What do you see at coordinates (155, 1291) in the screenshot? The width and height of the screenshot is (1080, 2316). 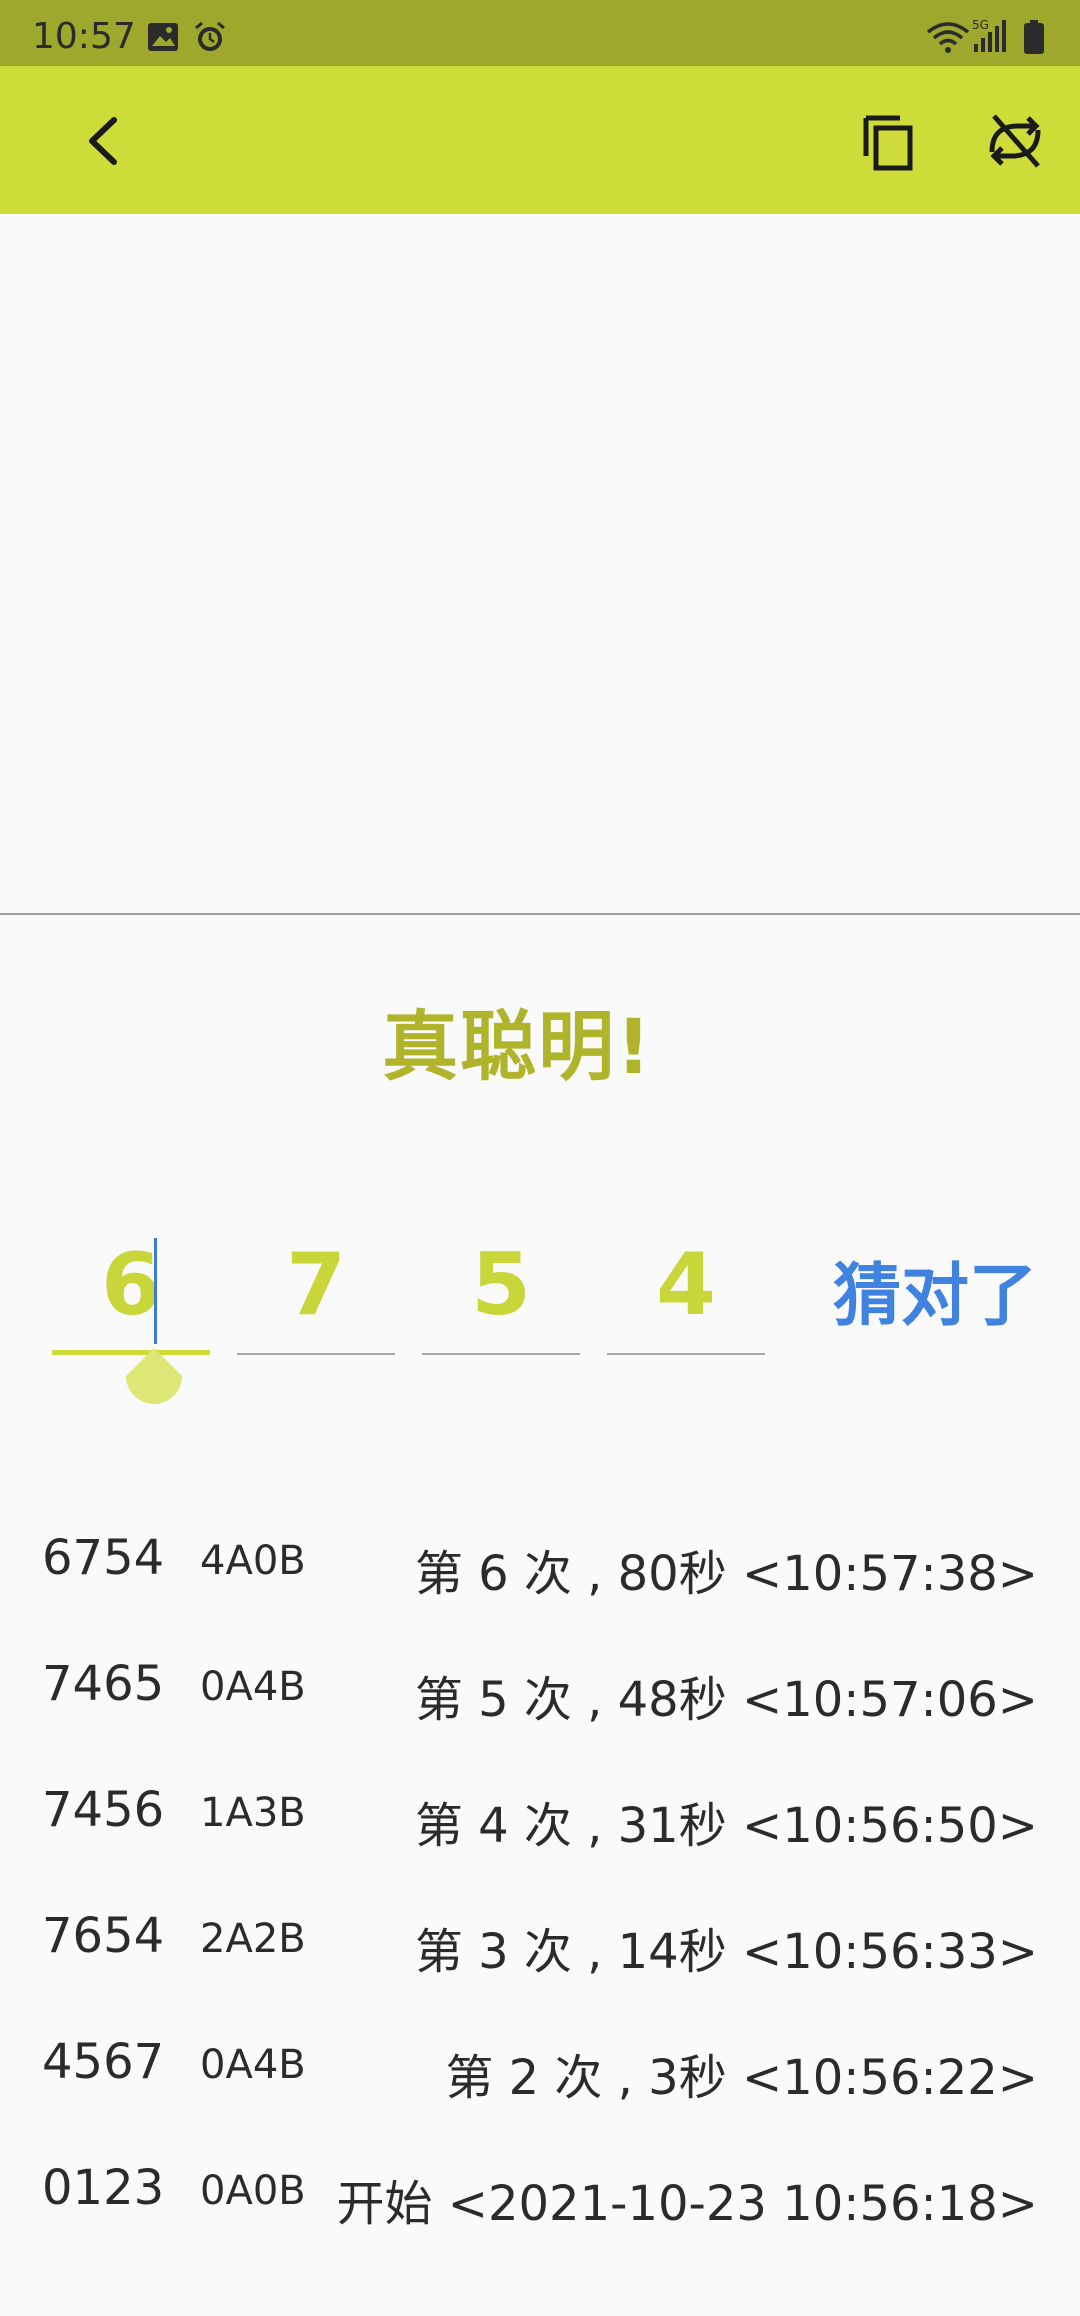 I see `text-cursor` at bounding box center [155, 1291].